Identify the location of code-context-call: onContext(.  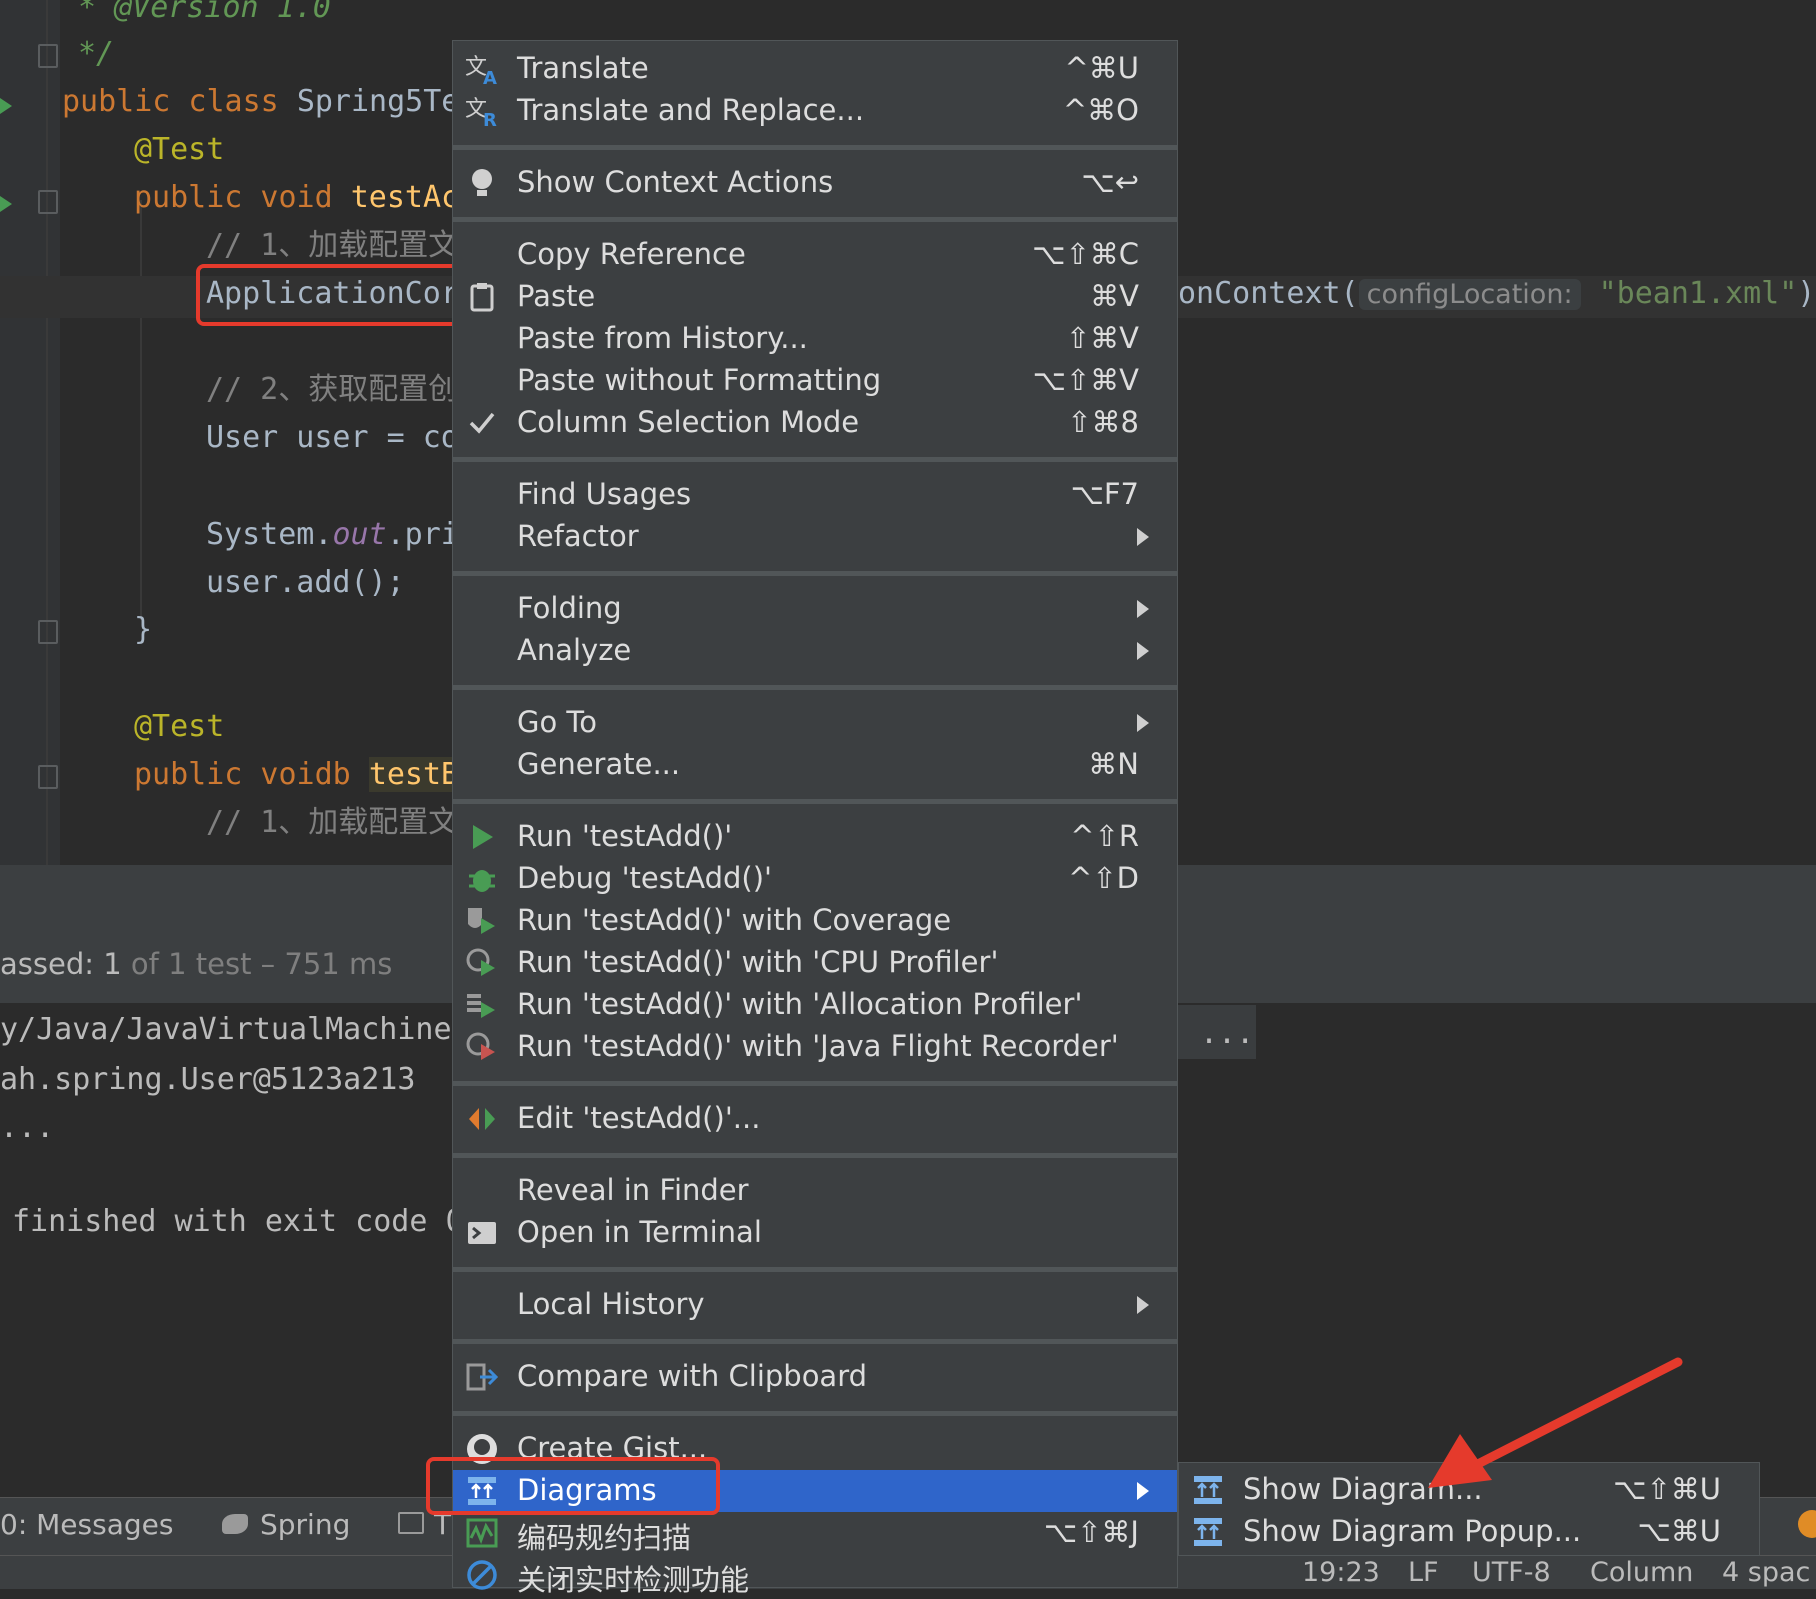
(1268, 293).